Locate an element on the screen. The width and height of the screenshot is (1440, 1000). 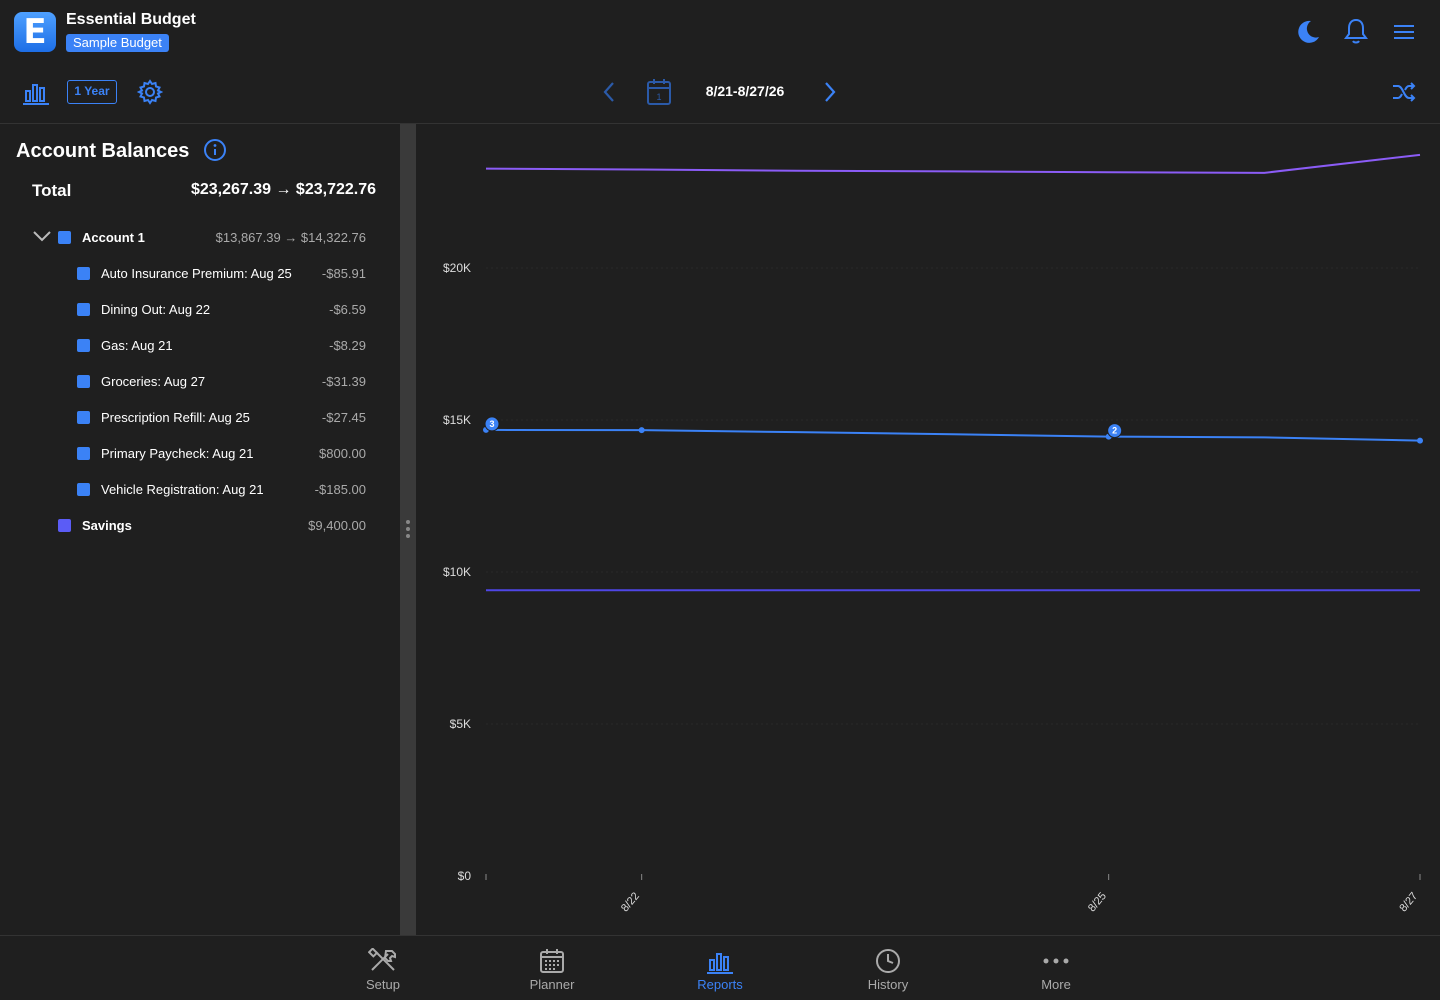
nav-more: More is located at coordinates (1056, 968).